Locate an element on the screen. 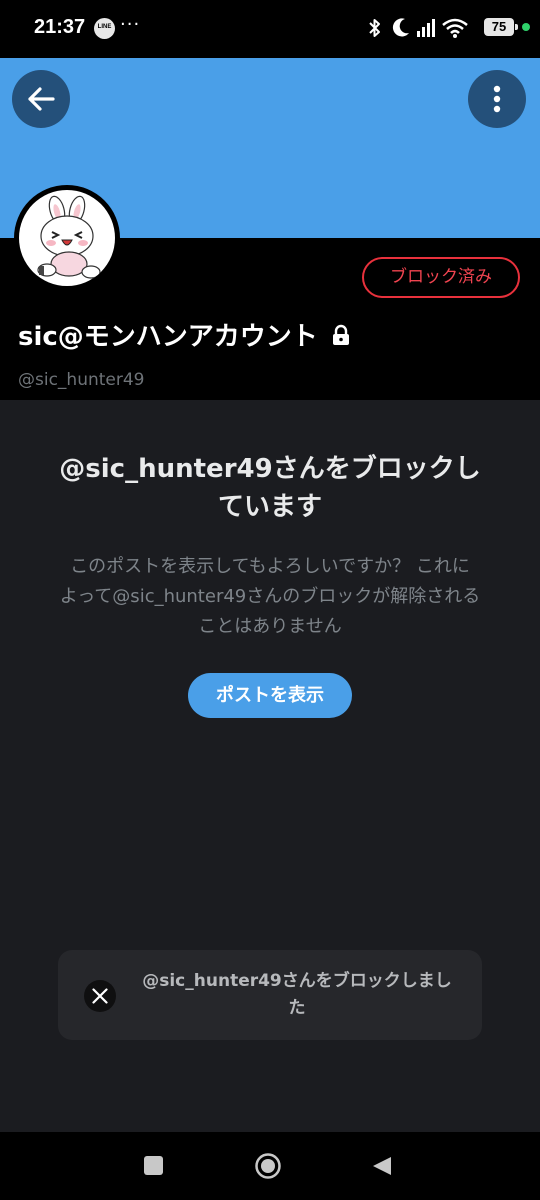 This screenshot has height=1200, width=540. home-icon is located at coordinates (268, 1166).